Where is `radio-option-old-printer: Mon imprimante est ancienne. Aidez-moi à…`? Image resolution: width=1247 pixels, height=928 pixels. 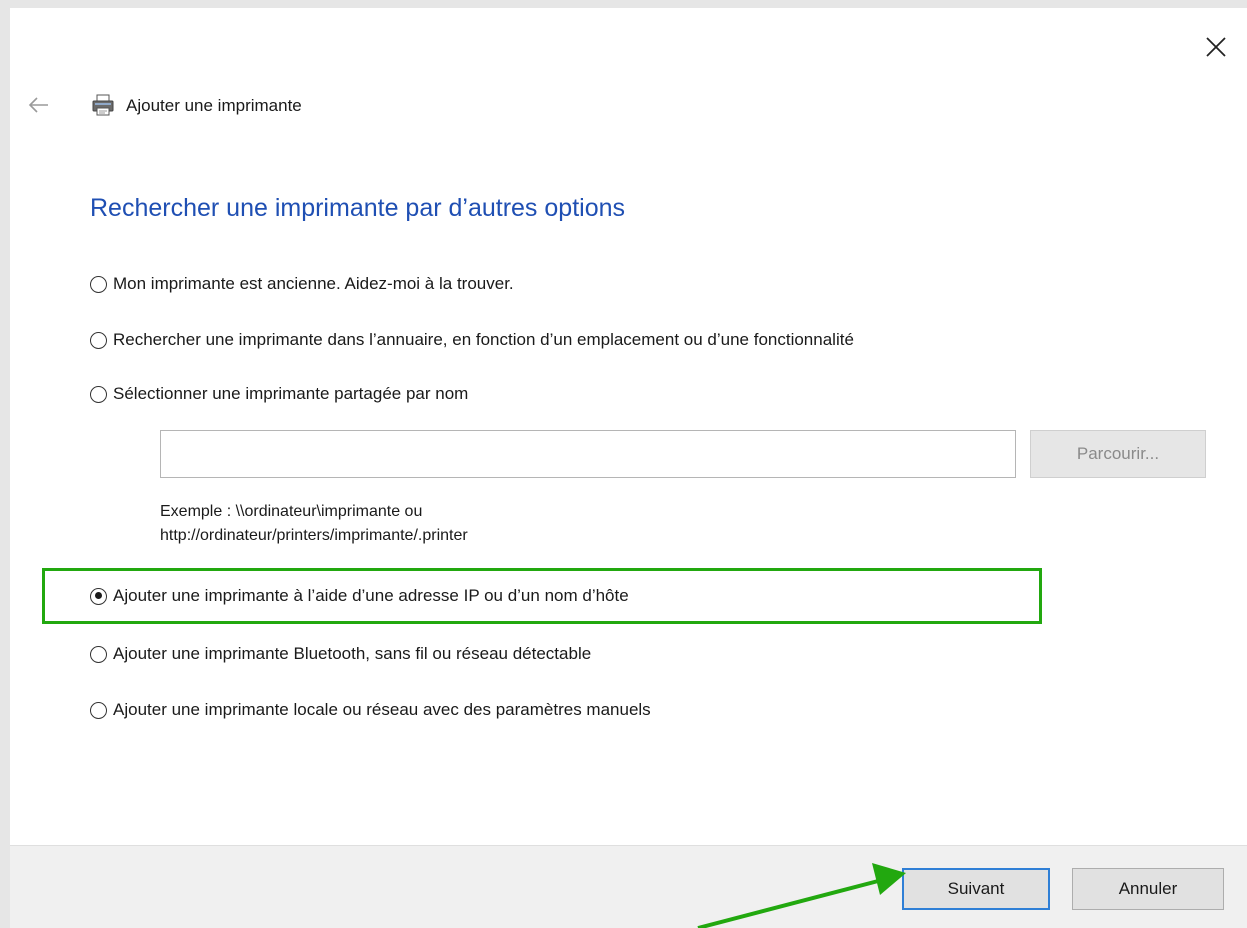
radio-option-old-printer: Mon imprimante est ancienne. Aidez-moi à… is located at coordinates (302, 284).